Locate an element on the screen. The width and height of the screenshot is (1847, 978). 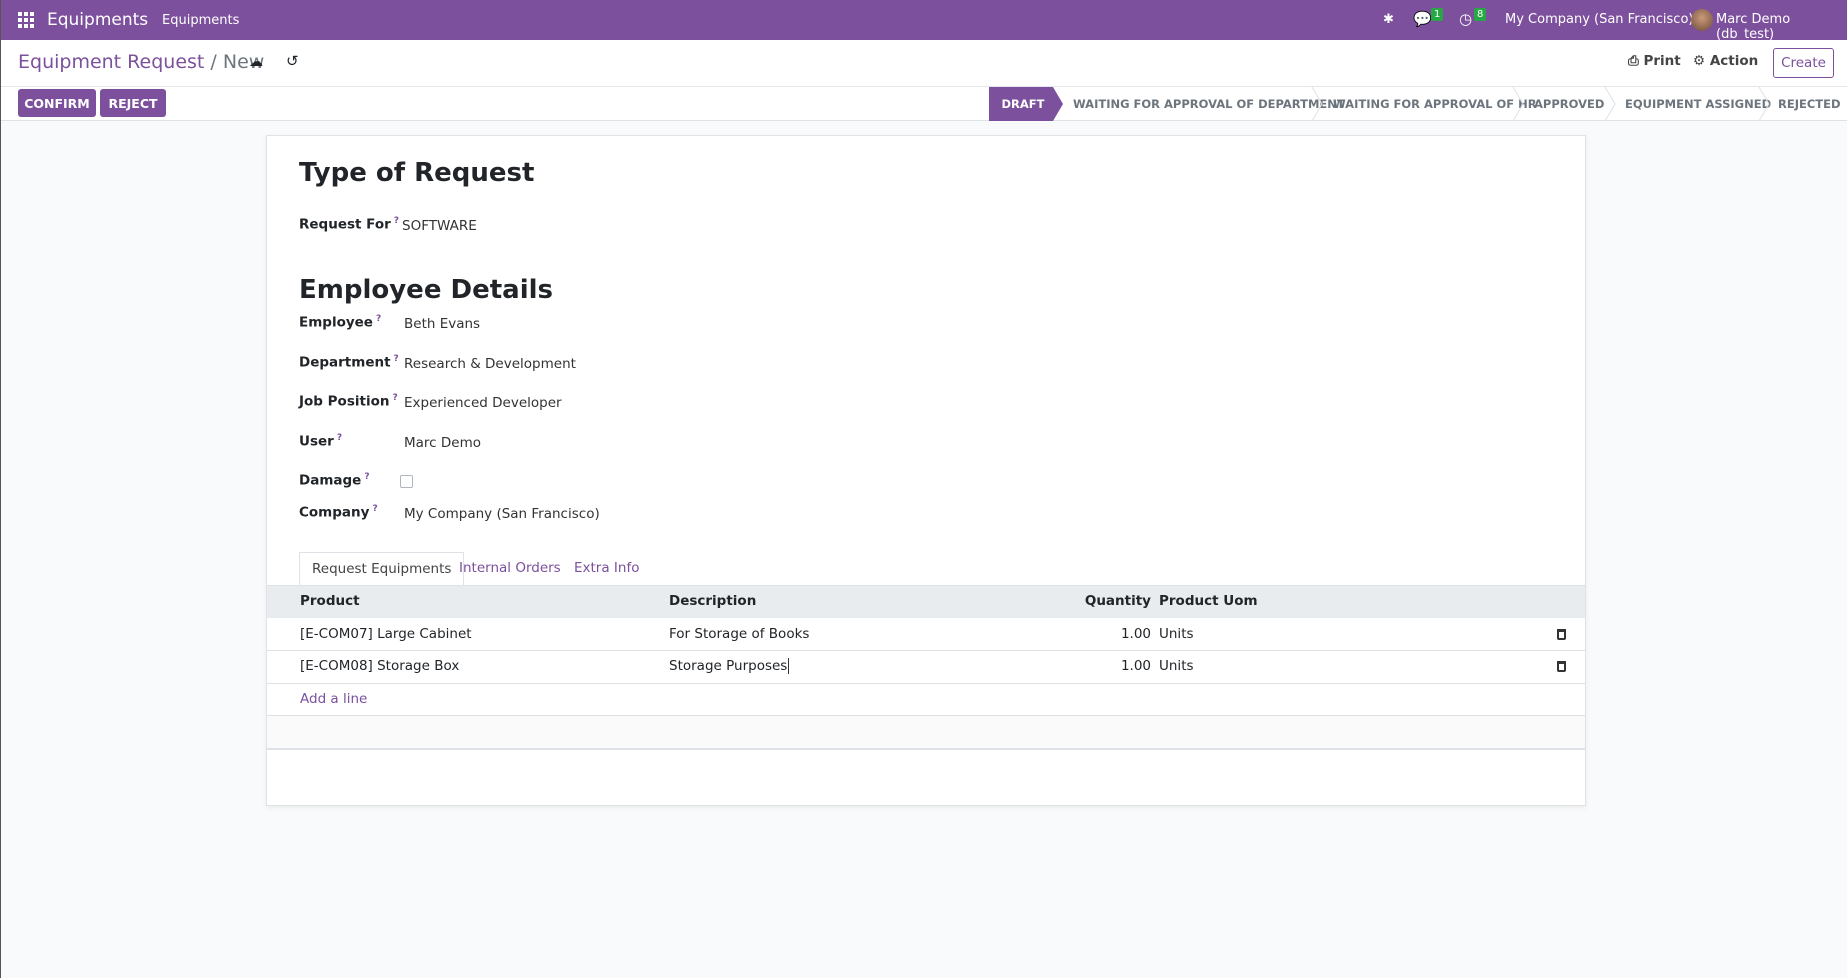
confirm-button: CONFIRM is located at coordinates (57, 103).